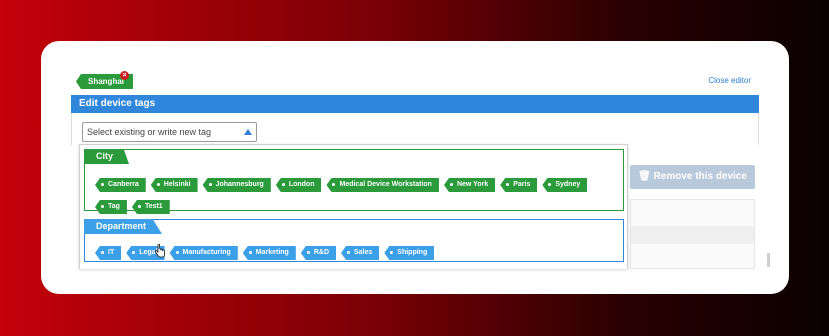  I want to click on tag-option: Manufacturing, so click(203, 253).